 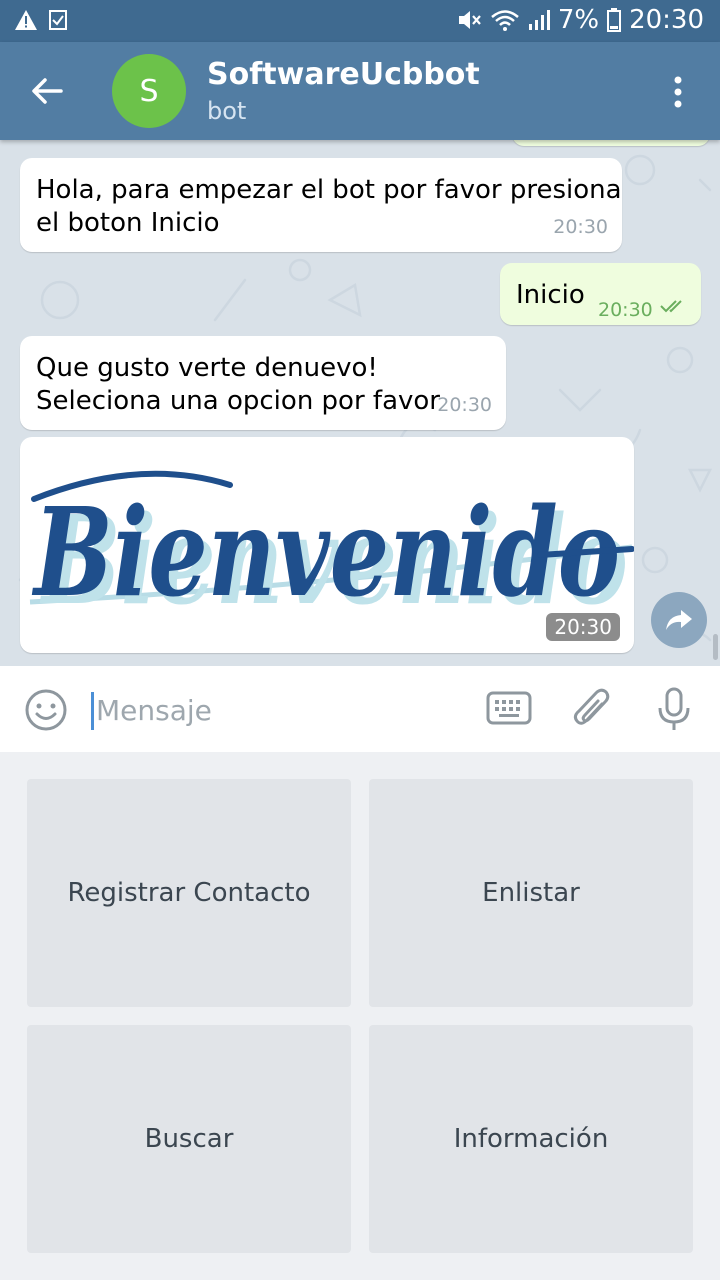 I want to click on avatar: S, so click(x=149, y=91).